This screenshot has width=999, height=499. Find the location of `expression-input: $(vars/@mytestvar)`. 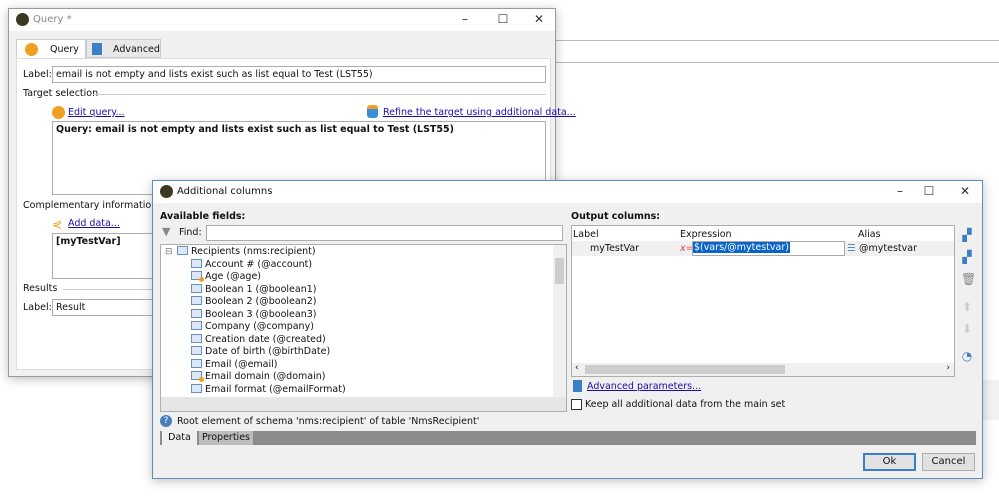

expression-input: $(vars/@mytestvar) is located at coordinates (768, 248).